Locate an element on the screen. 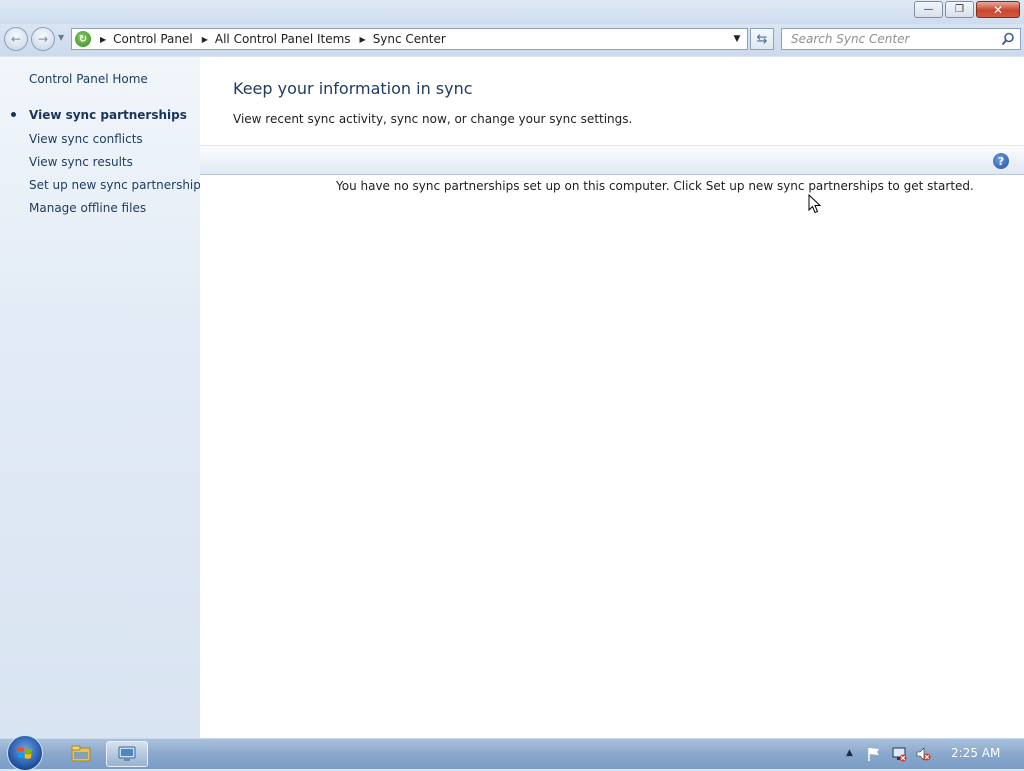 This screenshot has height=771, width=1024. sidebar-item-view-sync-results: View sync results is located at coordinates (81, 162).